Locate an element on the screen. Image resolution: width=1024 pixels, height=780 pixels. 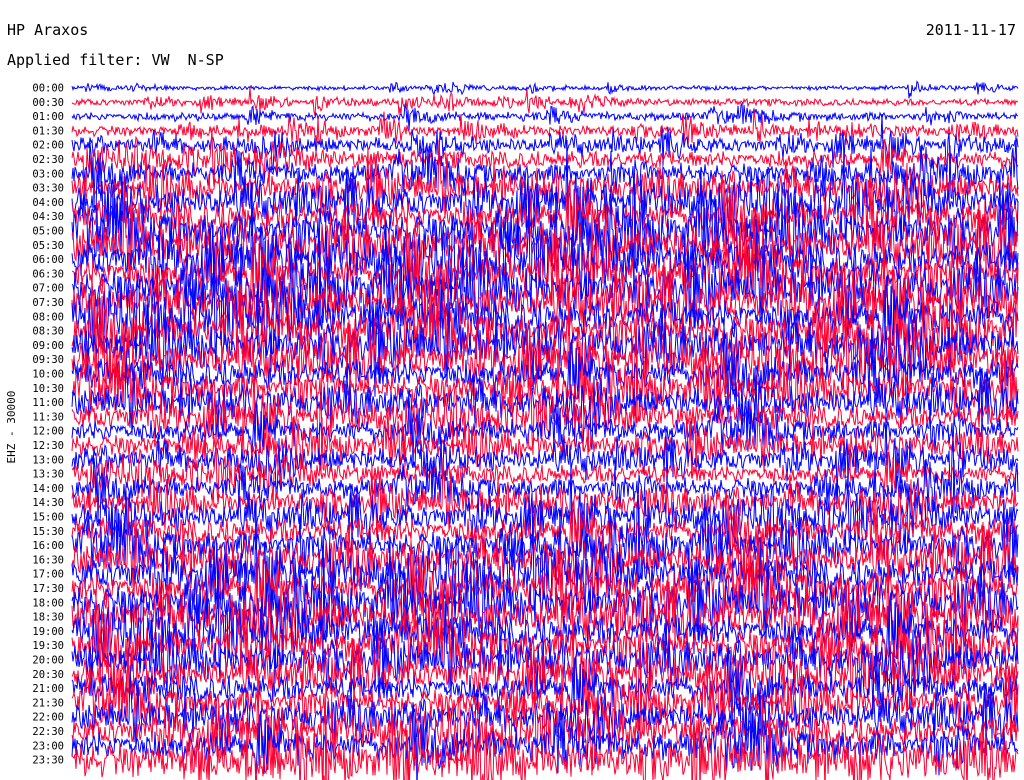
row-label-1830: 18:30 is located at coordinates (48, 618).